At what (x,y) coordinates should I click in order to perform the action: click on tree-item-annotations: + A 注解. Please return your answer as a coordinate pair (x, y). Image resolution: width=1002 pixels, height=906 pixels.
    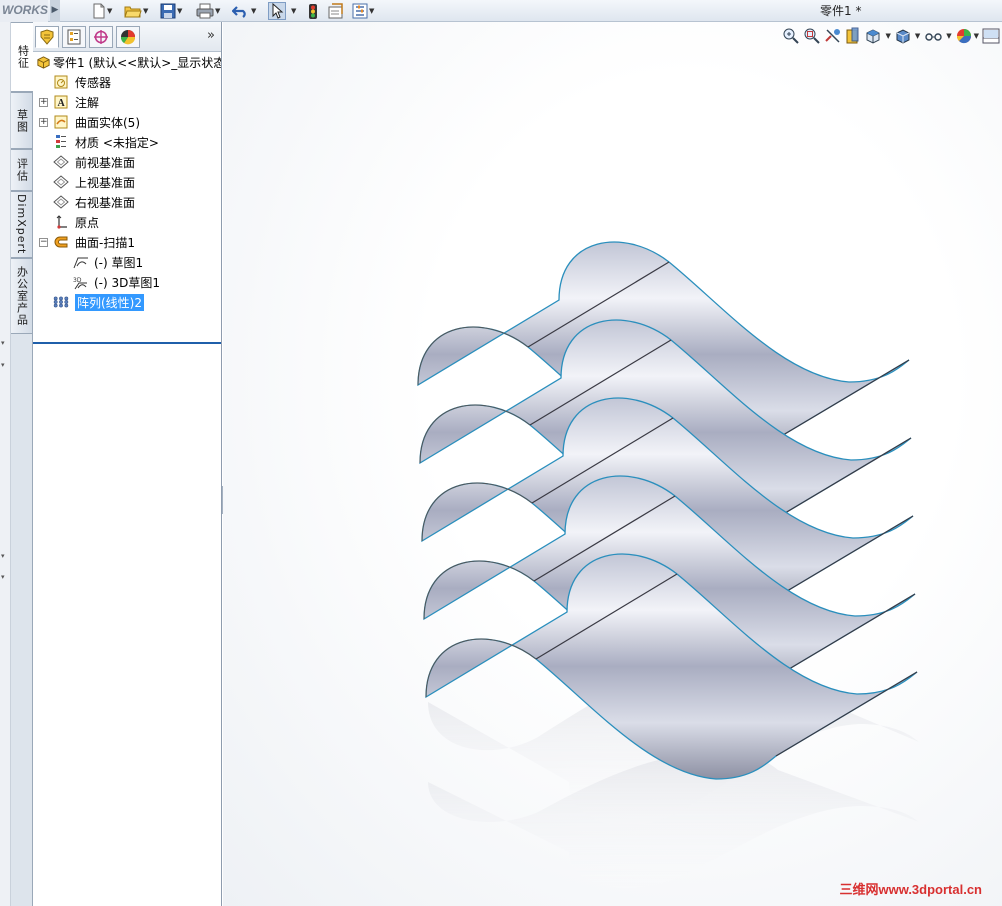
    Looking at the image, I should click on (127, 102).